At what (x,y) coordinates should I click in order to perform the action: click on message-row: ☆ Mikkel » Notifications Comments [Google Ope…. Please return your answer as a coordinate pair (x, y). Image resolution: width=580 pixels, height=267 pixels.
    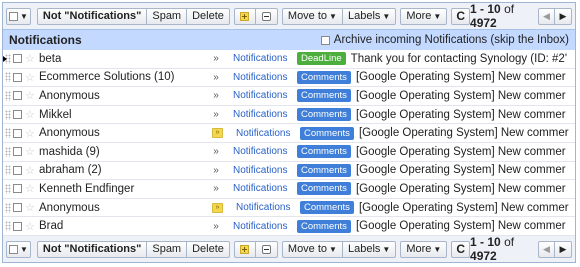
    Looking at the image, I should click on (289, 115).